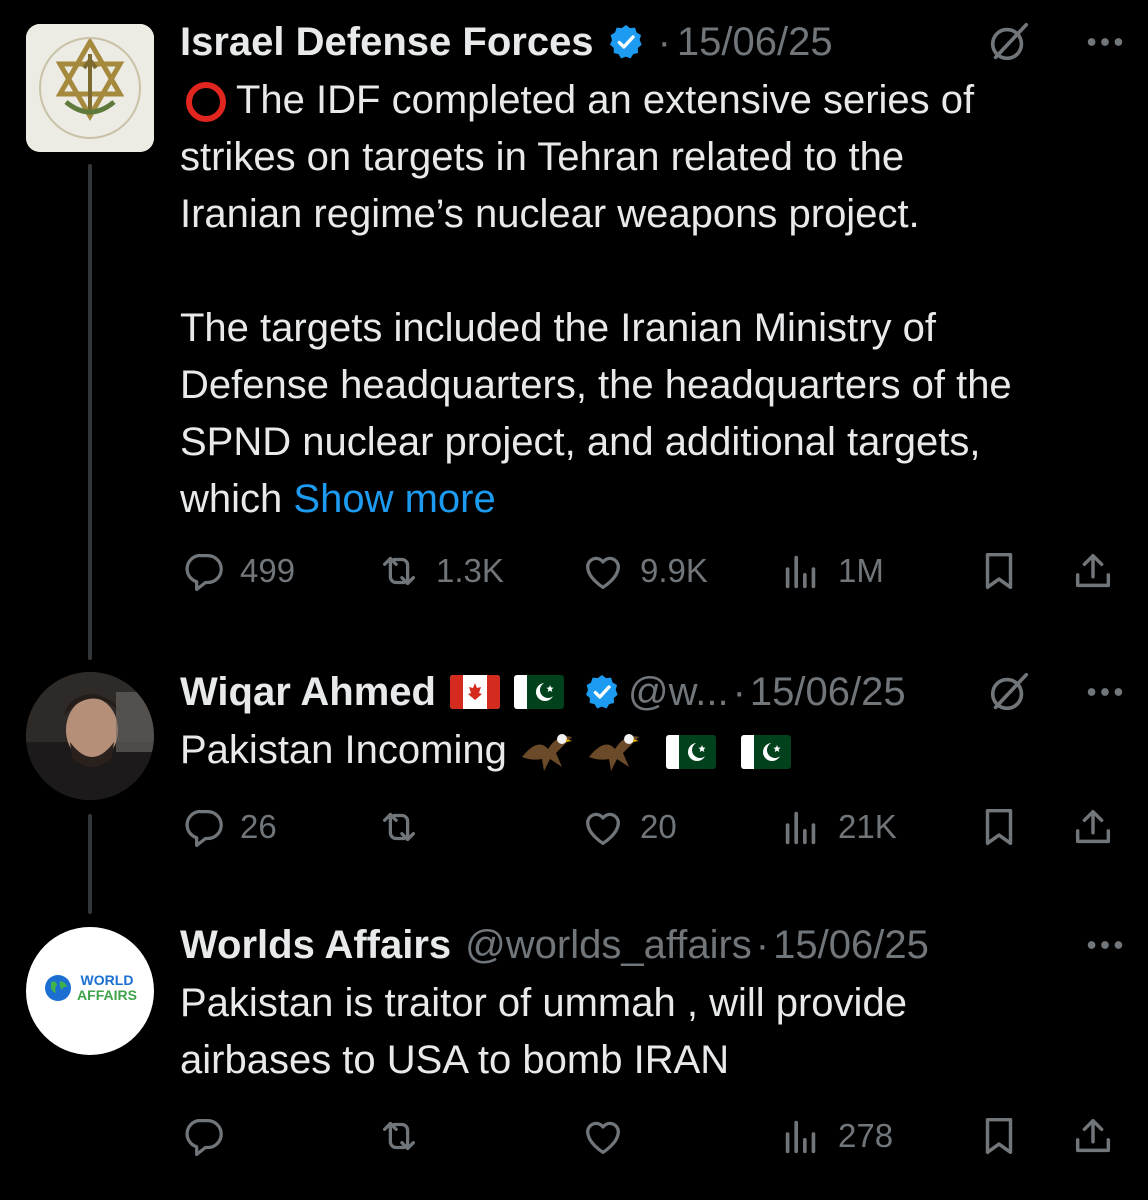 The width and height of the screenshot is (1148, 1200). What do you see at coordinates (206, 102) in the screenshot?
I see `red-circle-icon` at bounding box center [206, 102].